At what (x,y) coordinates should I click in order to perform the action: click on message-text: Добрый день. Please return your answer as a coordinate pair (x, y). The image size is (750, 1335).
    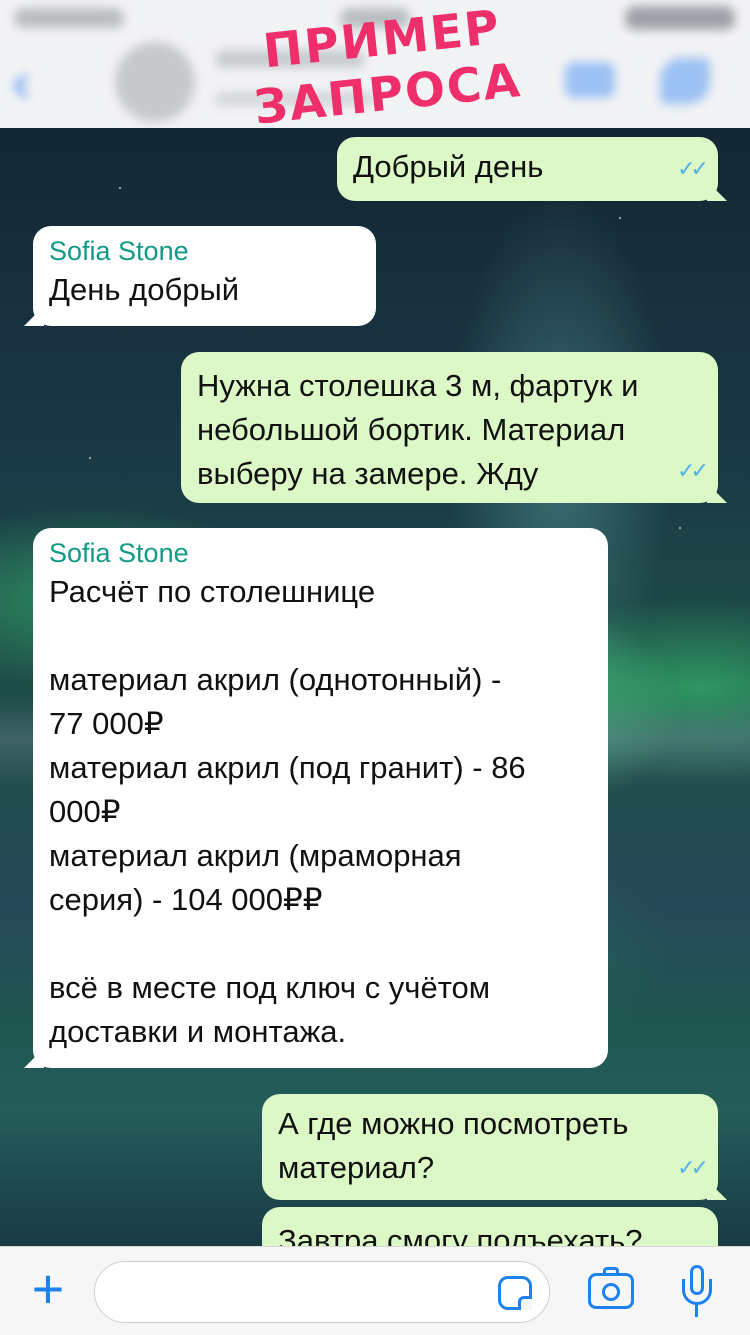
    Looking at the image, I should click on (448, 166).